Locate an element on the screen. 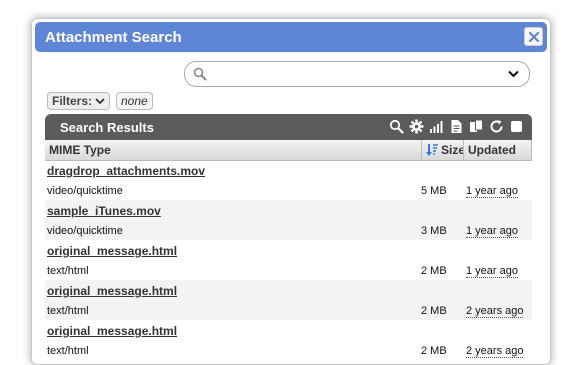 Image resolution: width=585 pixels, height=365 pixels. size-text: 5 MB is located at coordinates (434, 191).